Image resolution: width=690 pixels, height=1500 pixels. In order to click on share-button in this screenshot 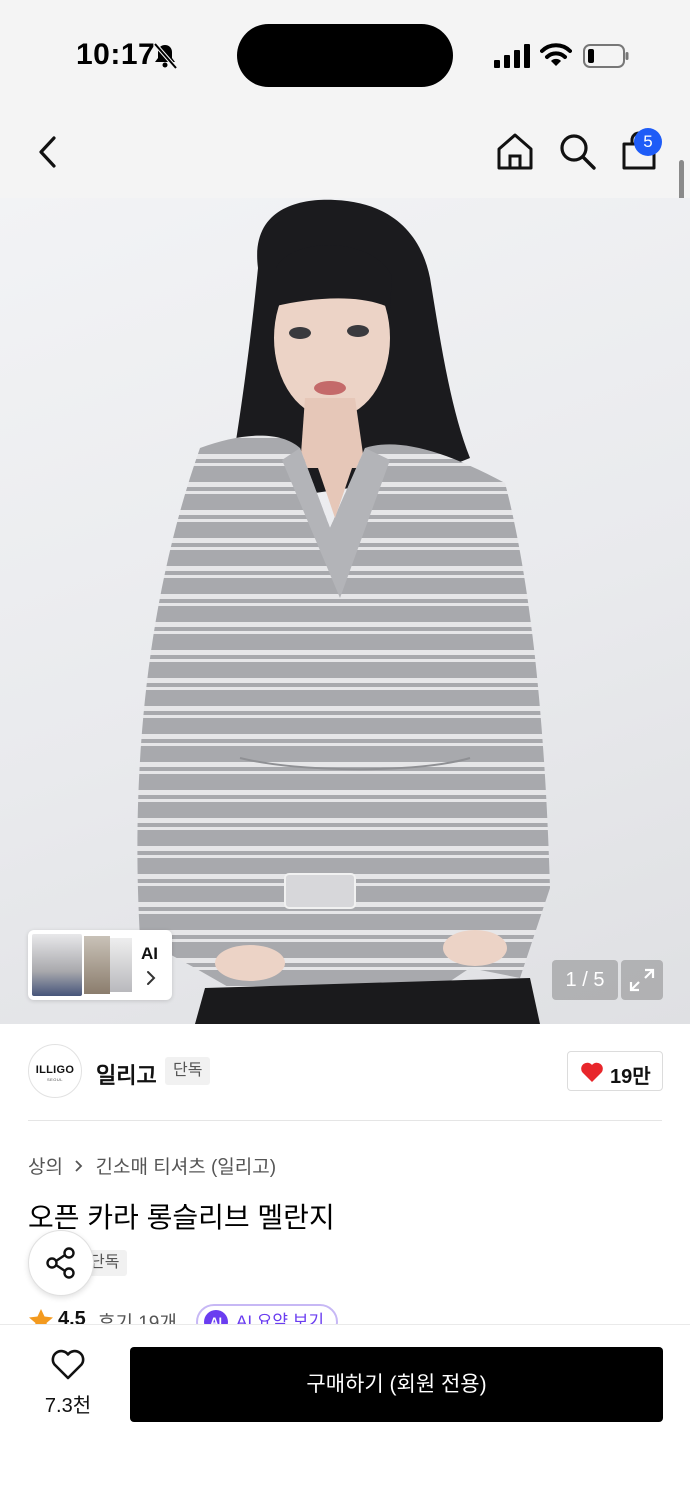, I will do `click(61, 1263)`.